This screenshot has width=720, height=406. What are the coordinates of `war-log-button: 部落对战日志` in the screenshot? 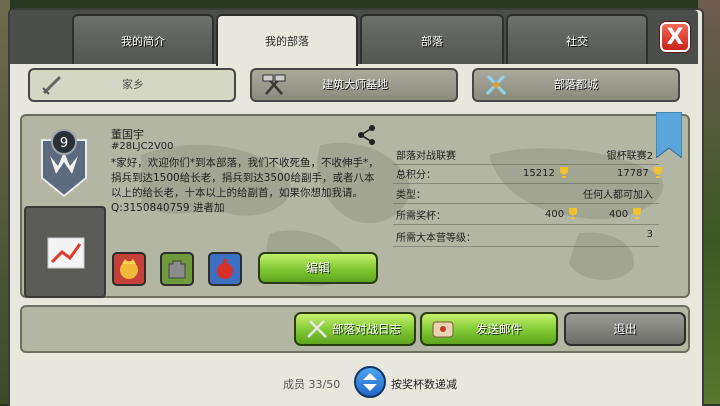 It's located at (355, 329).